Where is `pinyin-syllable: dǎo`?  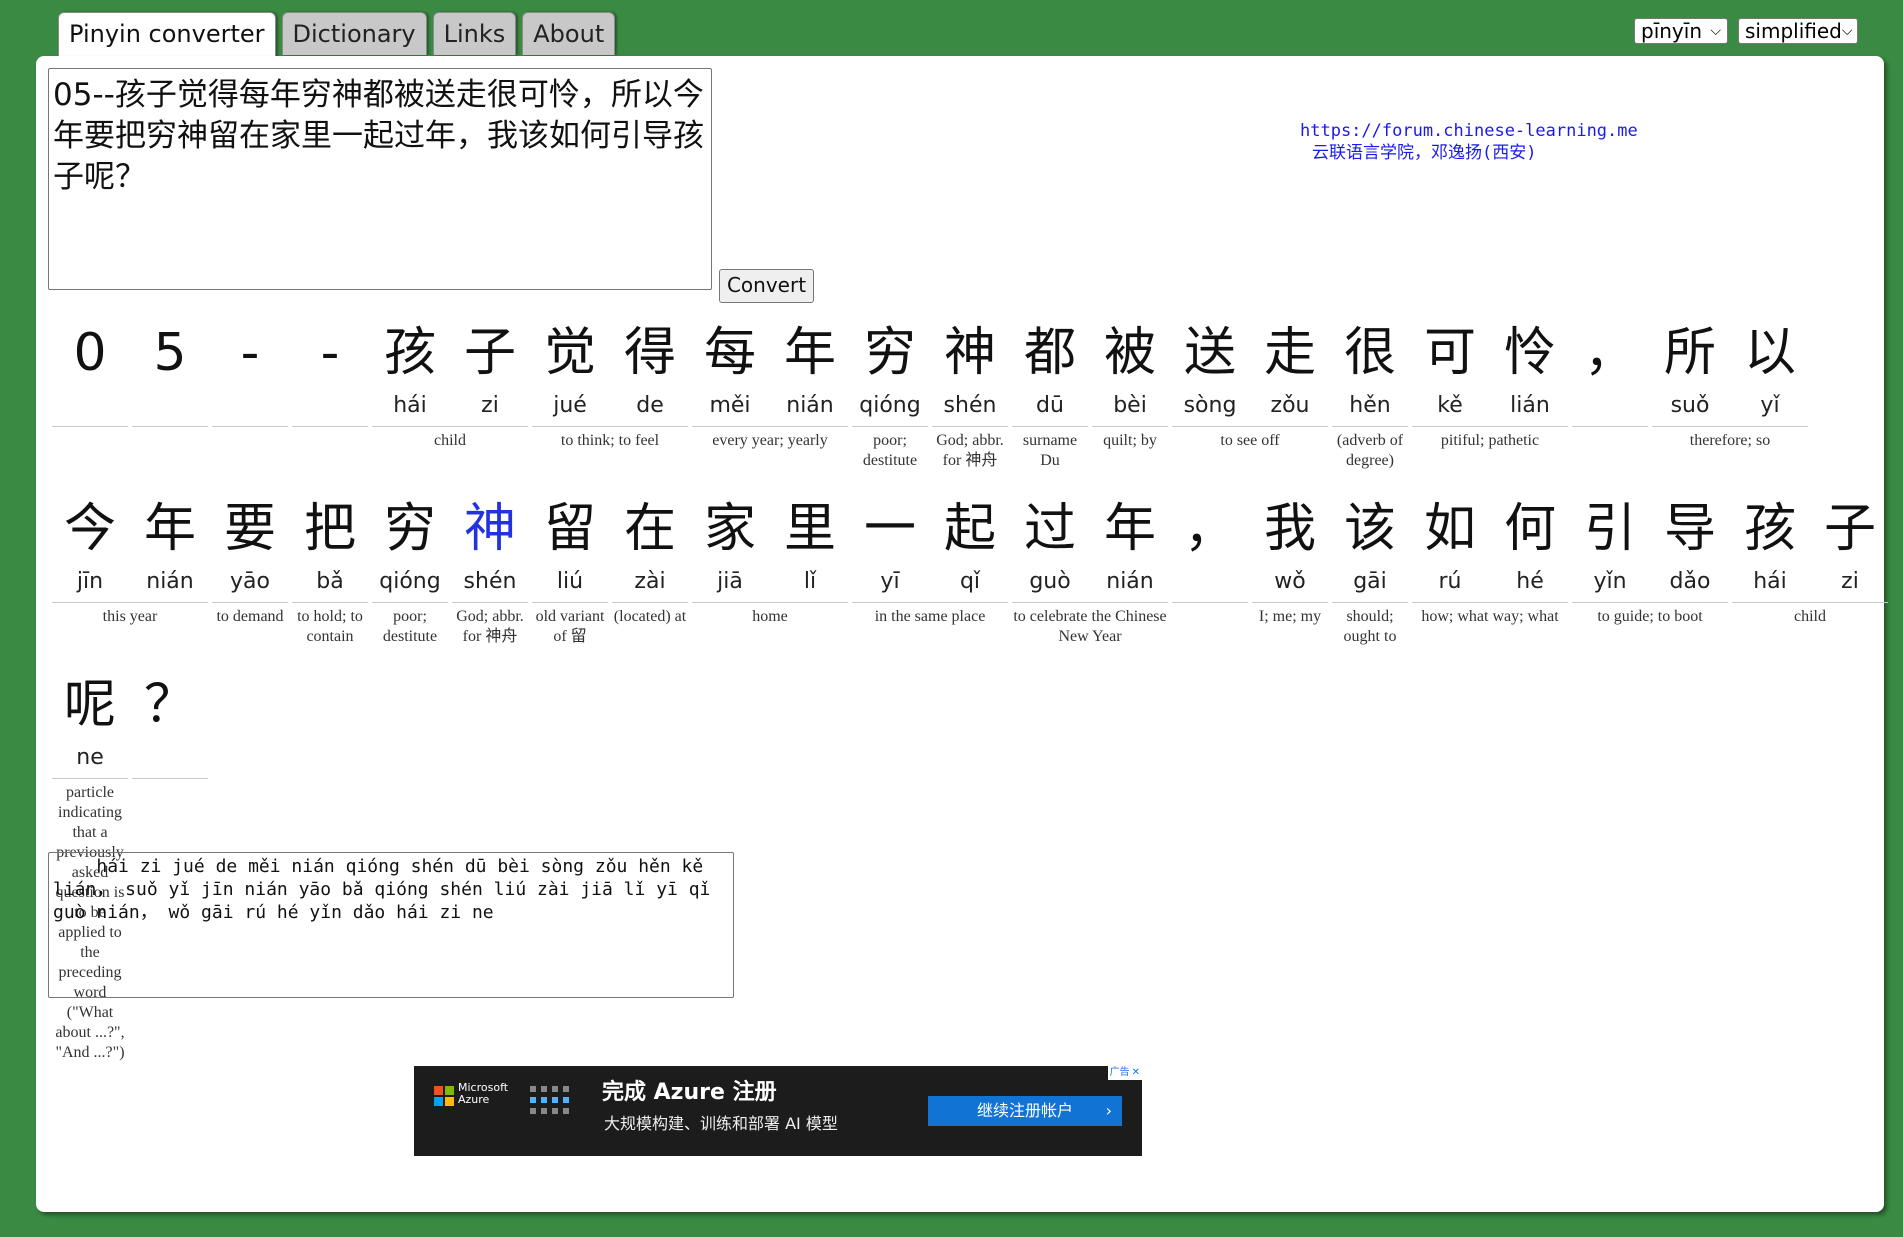 pinyin-syllable: dǎo is located at coordinates (1690, 581).